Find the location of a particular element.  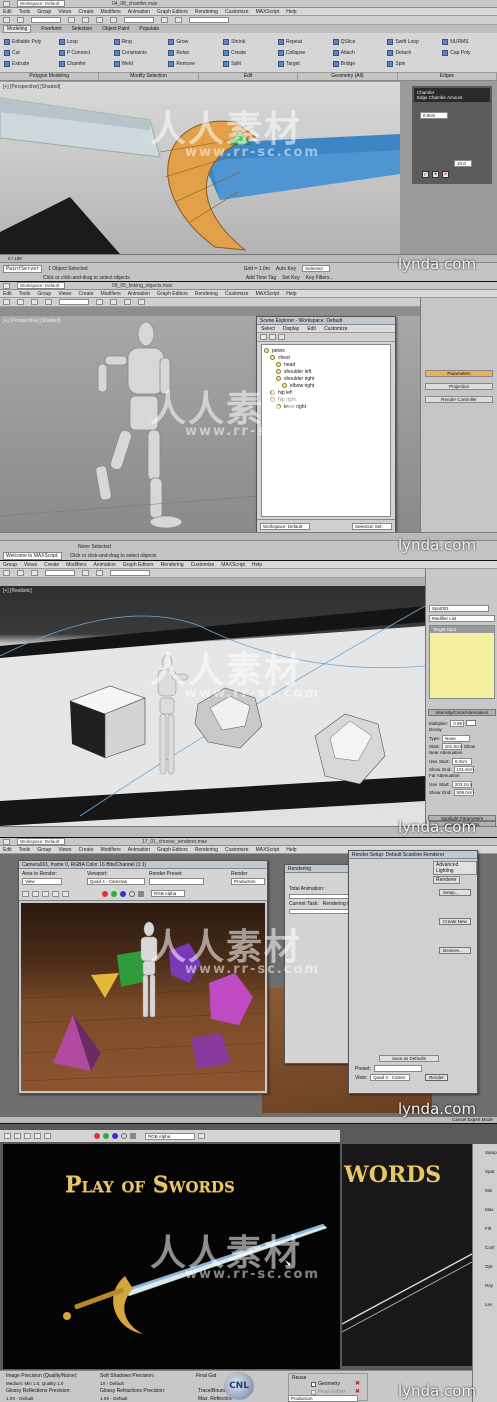

mono-toggle is located at coordinates (141, 893).